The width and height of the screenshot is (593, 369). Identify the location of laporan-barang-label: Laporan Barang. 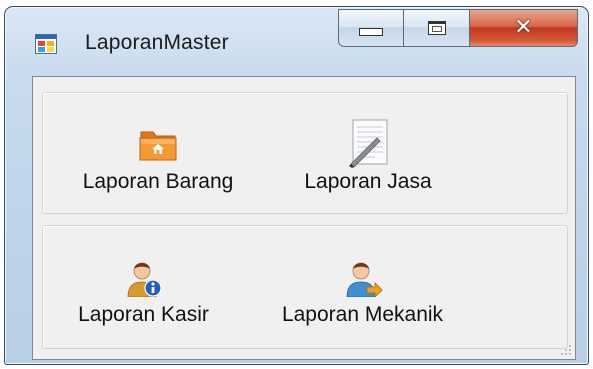
(158, 181).